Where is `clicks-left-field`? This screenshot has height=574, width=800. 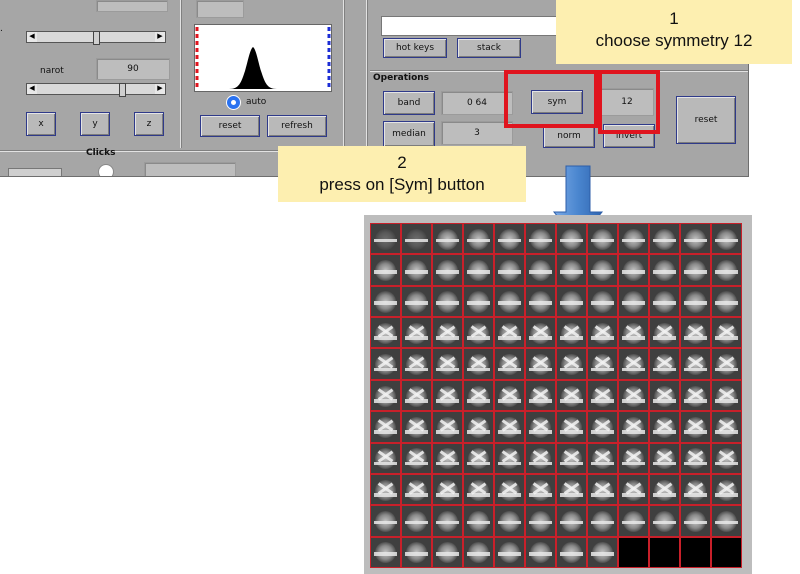
clicks-left-field is located at coordinates (35, 172).